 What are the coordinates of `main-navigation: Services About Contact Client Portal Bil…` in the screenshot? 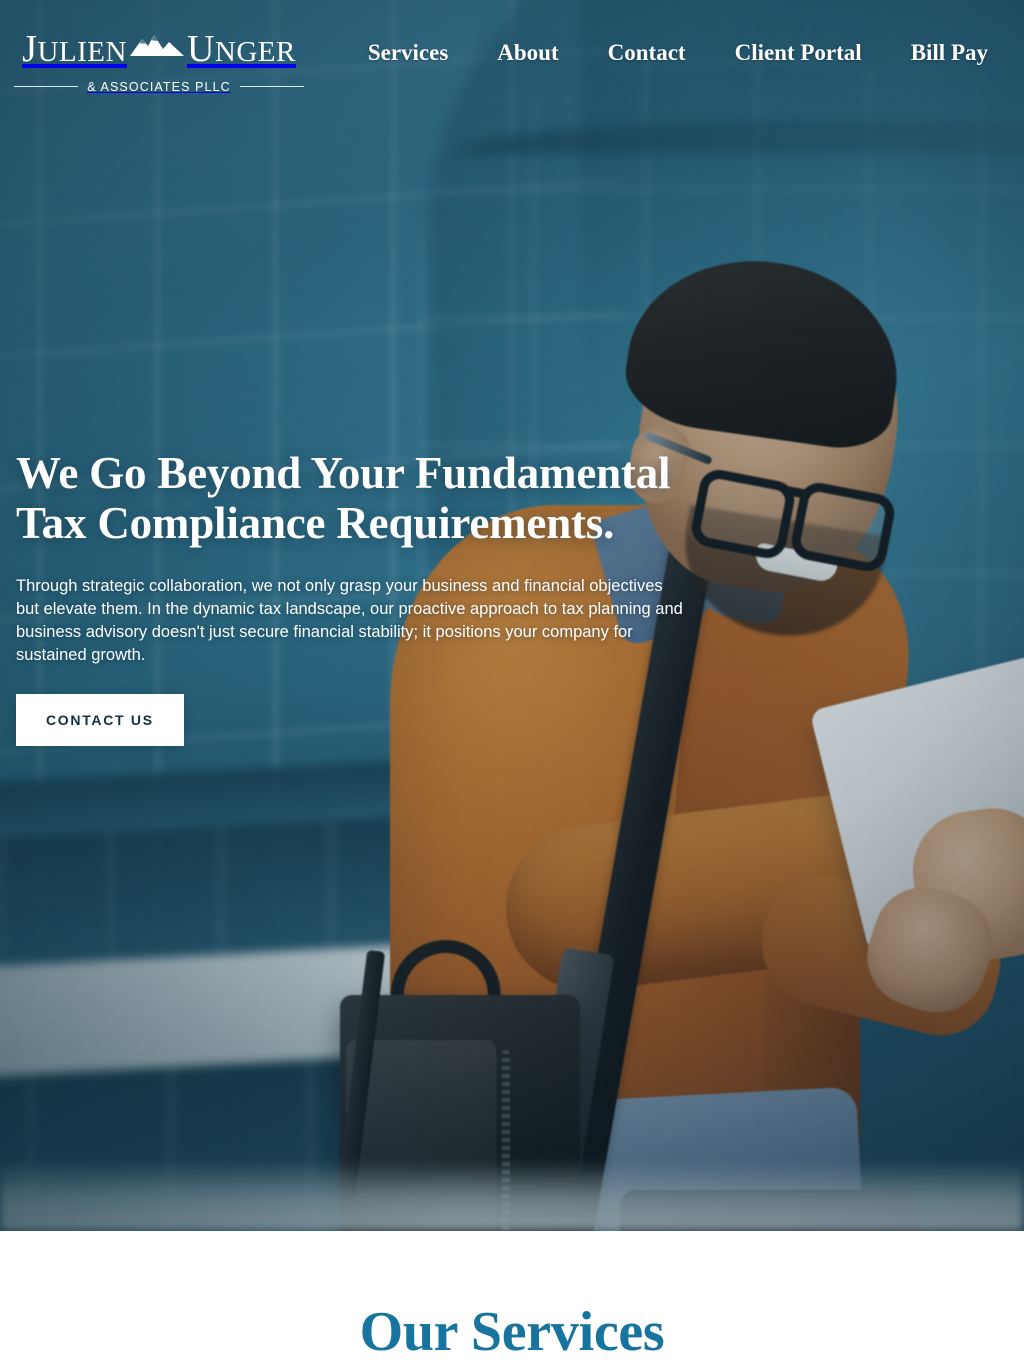 It's located at (646, 55).